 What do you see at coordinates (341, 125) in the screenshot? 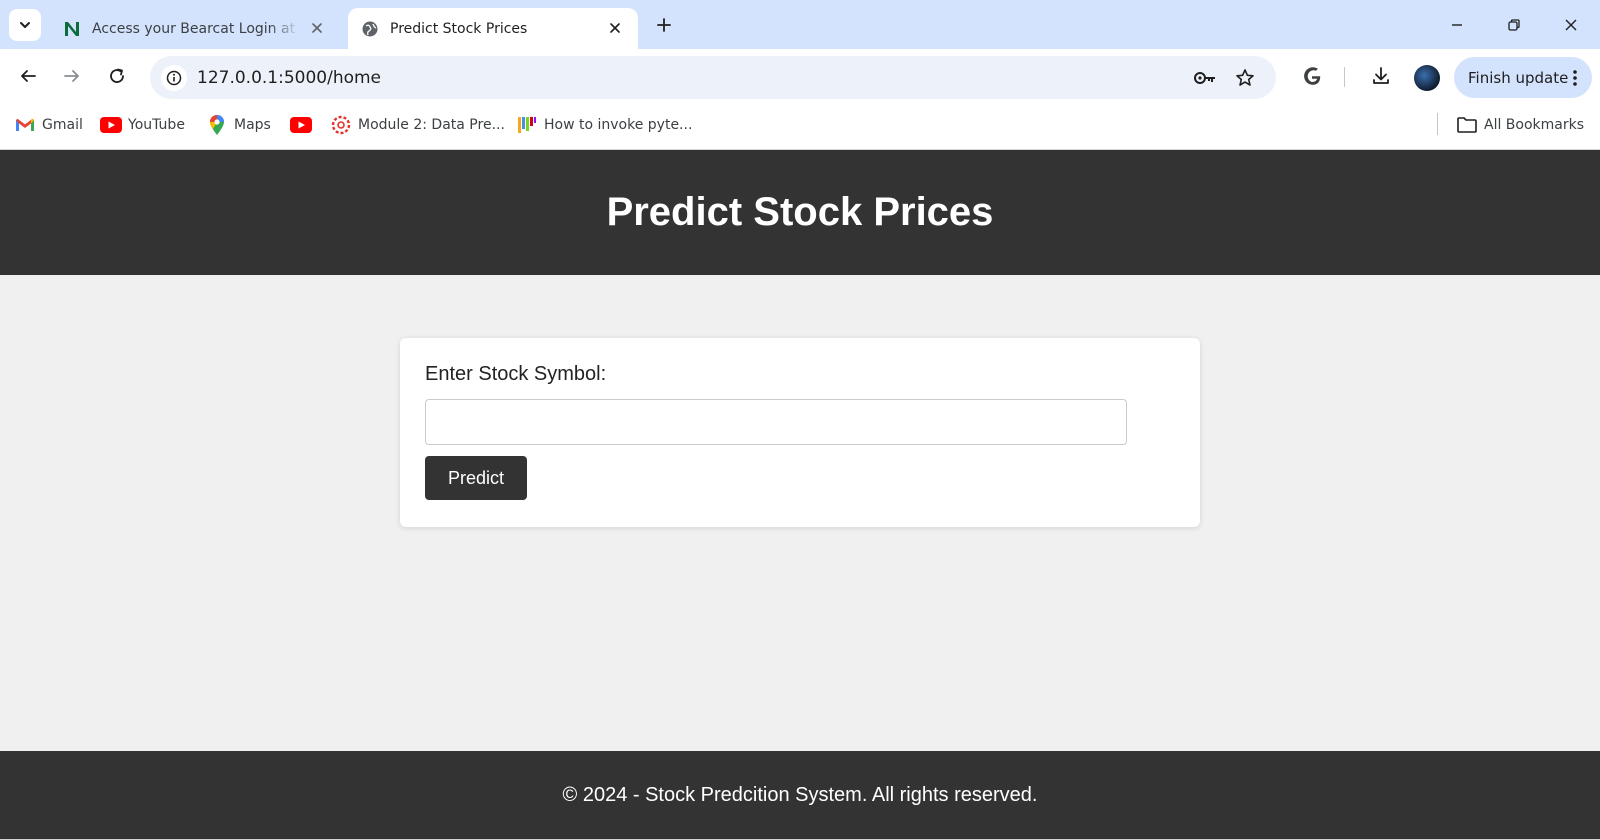
I see `canvas-icon` at bounding box center [341, 125].